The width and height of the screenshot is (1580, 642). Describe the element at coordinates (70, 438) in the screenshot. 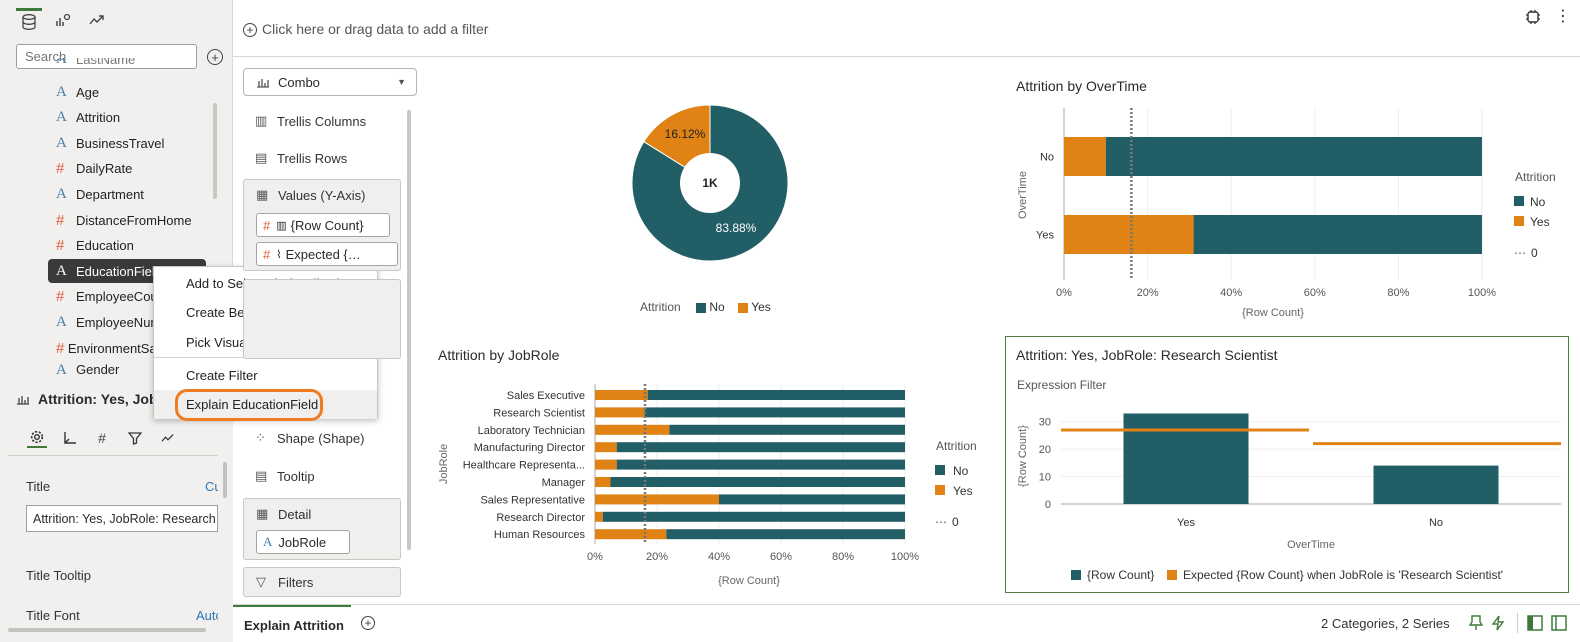

I see `axis-properties-tab` at that location.